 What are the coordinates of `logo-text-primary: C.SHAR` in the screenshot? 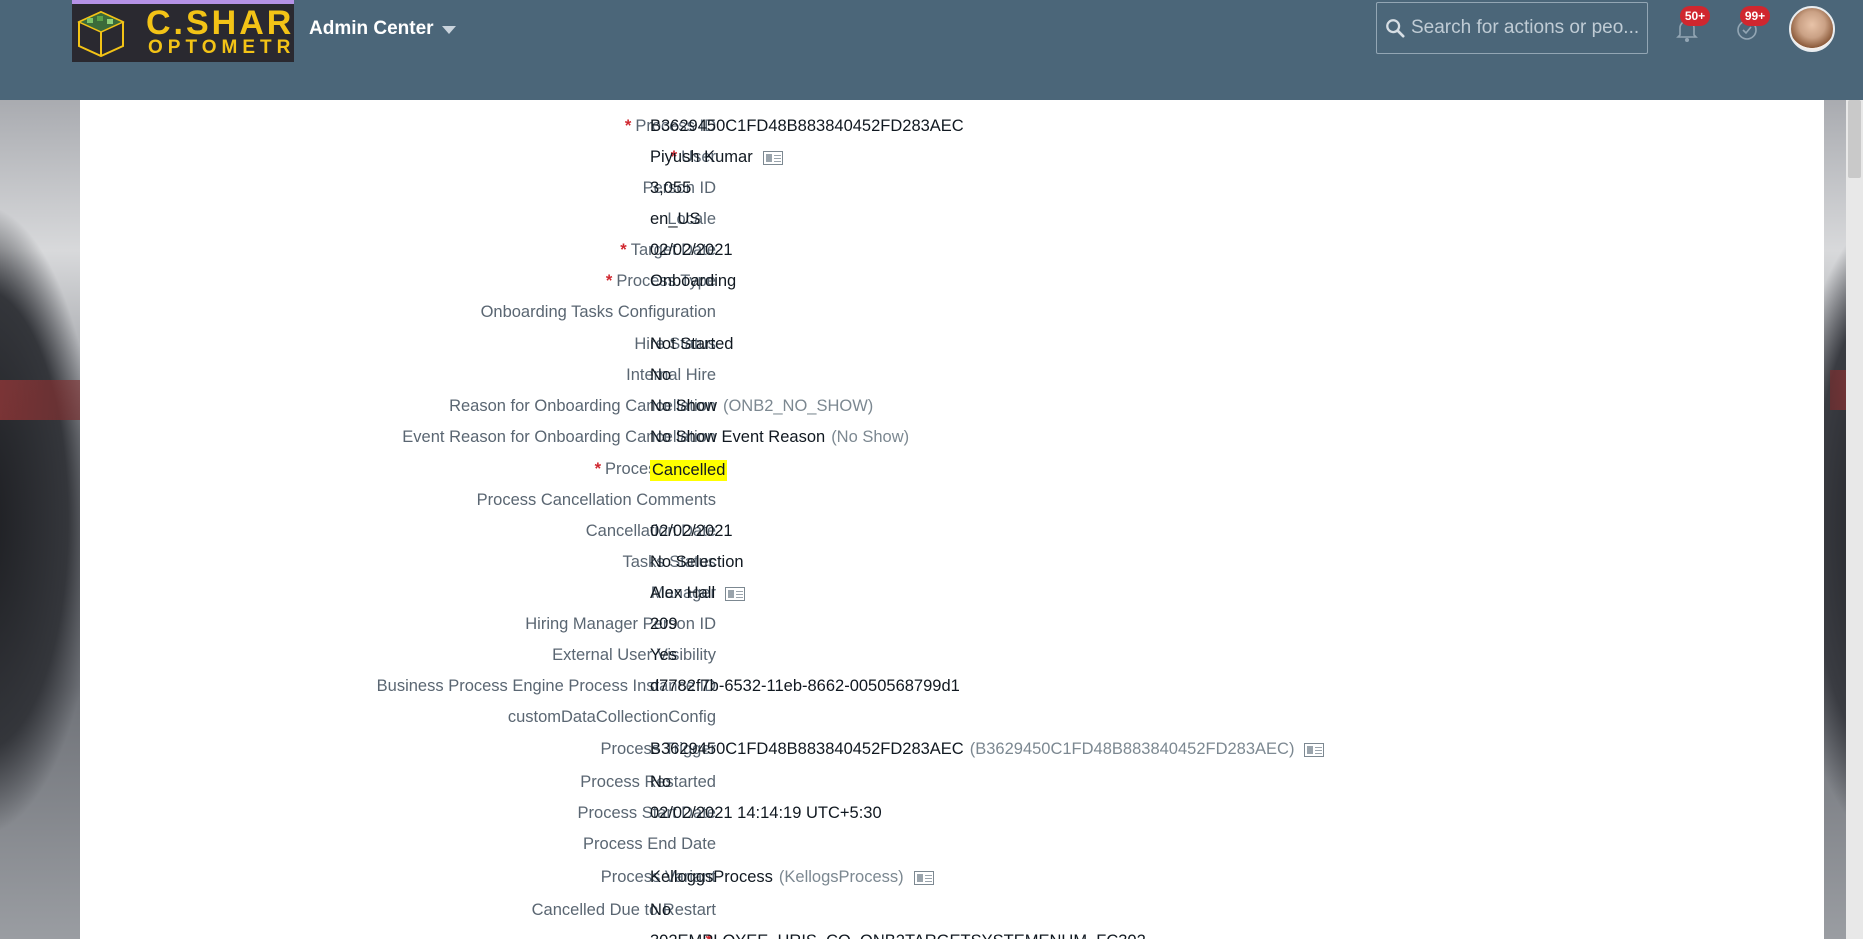 It's located at (220, 23).